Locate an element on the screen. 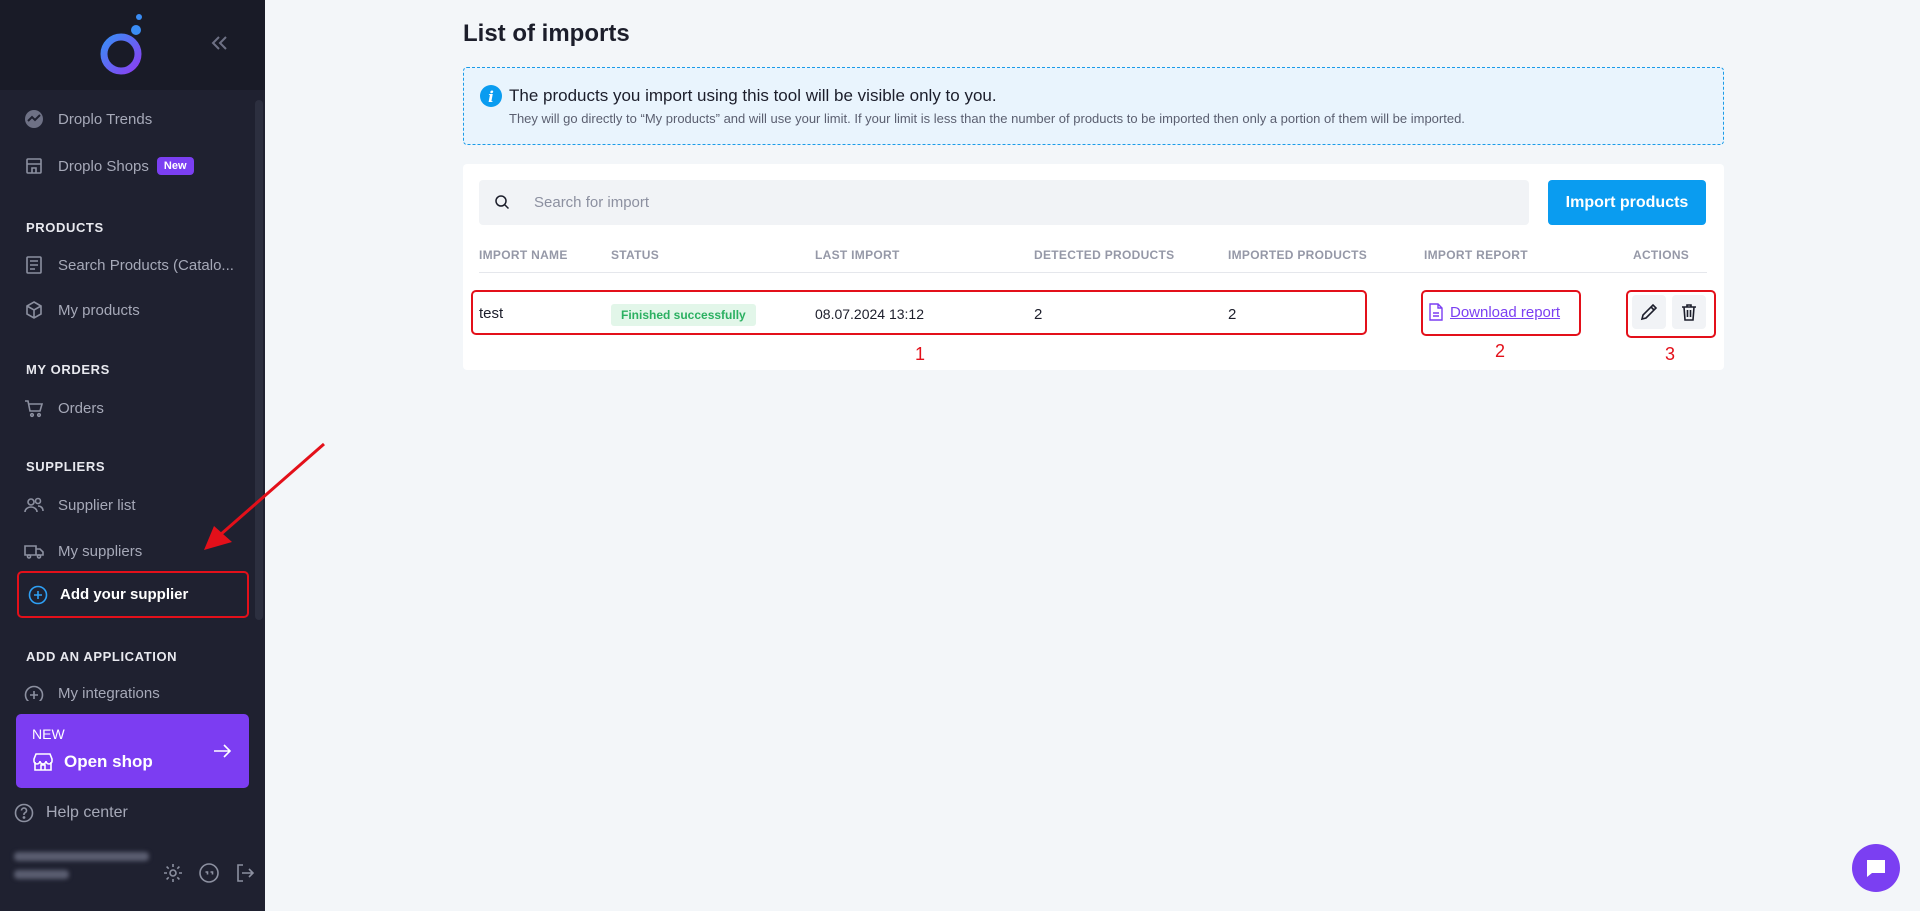 The width and height of the screenshot is (1920, 911). sidebar-item-label: Add your supplier is located at coordinates (124, 594).